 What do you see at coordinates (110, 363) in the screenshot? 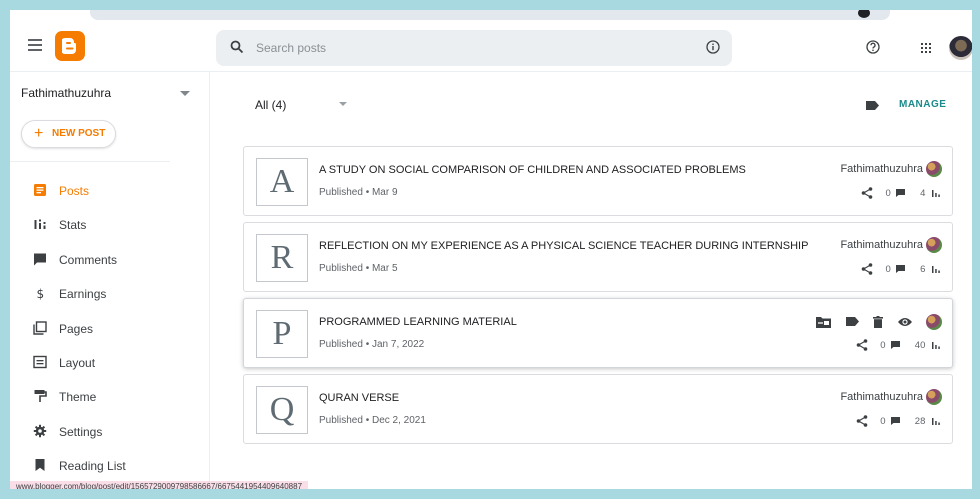
I see `sidebar-item-layout: Layout` at bounding box center [110, 363].